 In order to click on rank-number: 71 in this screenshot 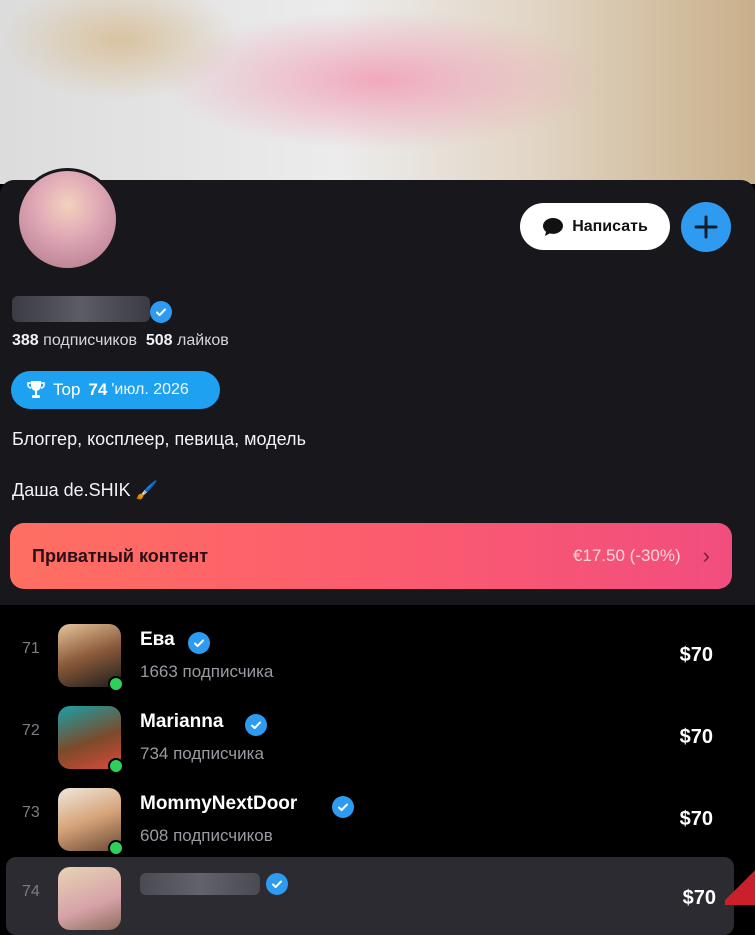, I will do `click(31, 648)`.